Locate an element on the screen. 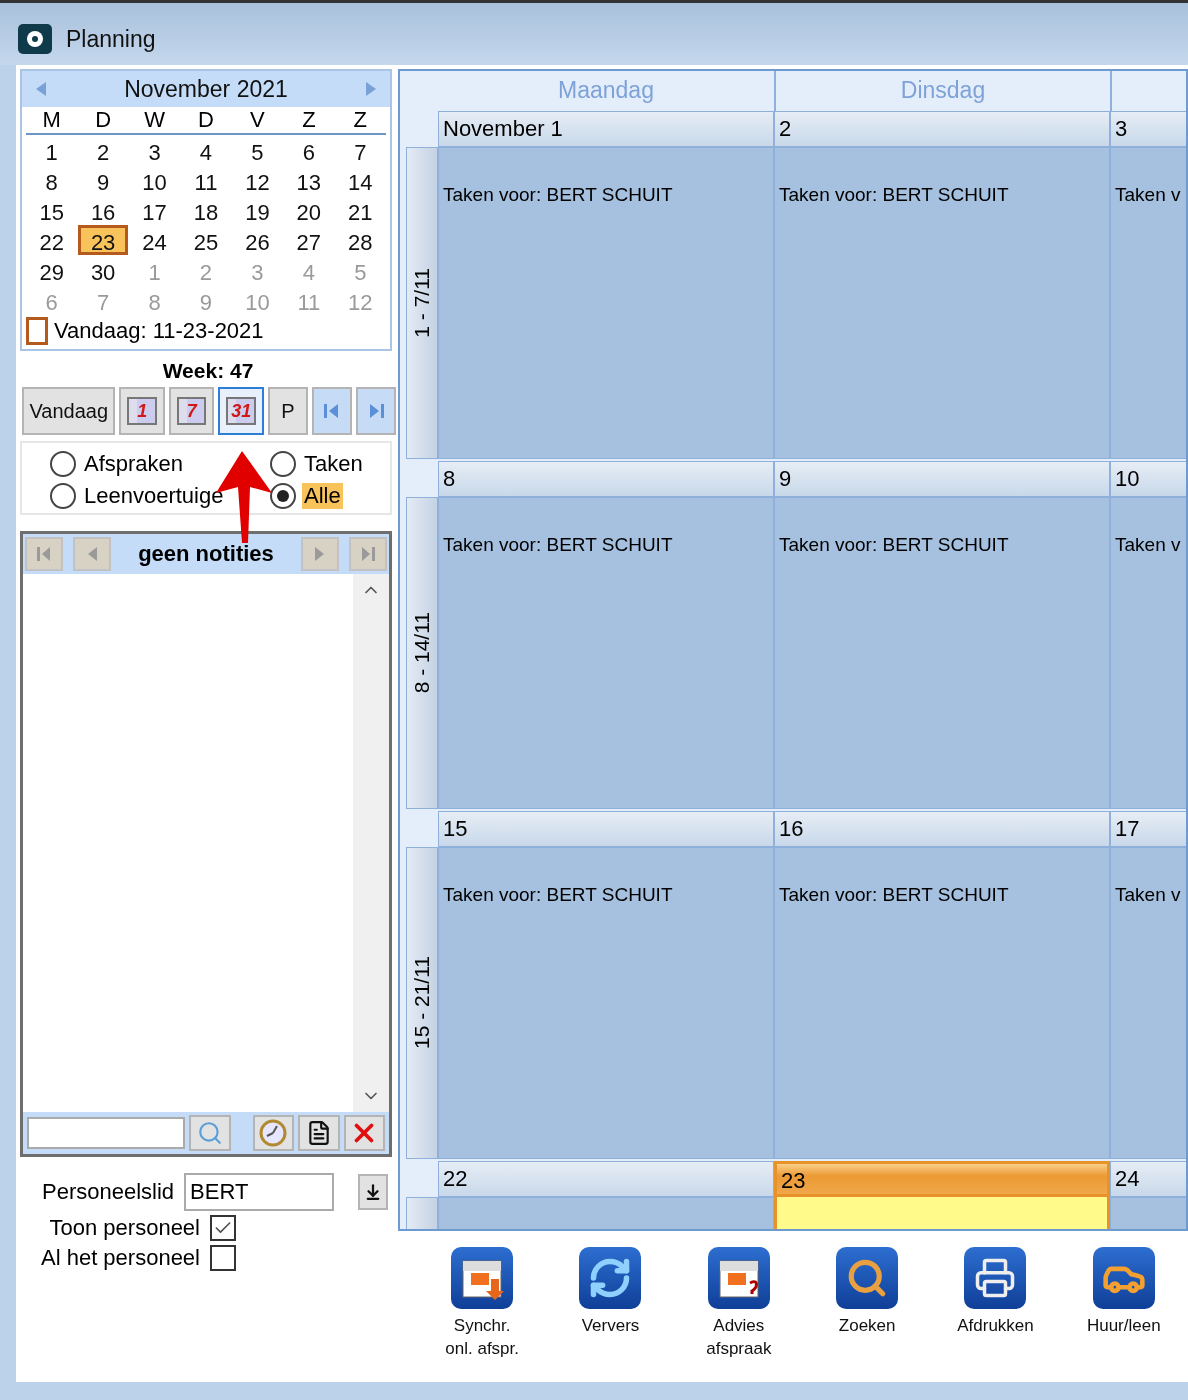  calendar-day: 19 is located at coordinates (257, 210).